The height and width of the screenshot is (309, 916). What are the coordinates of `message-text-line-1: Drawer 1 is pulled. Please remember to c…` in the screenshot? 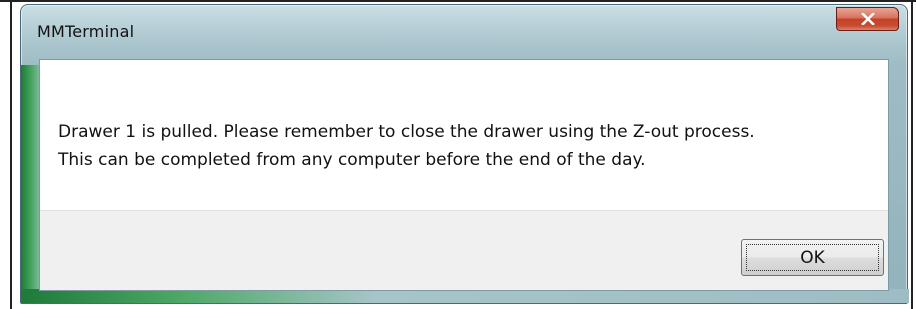 It's located at (406, 132).